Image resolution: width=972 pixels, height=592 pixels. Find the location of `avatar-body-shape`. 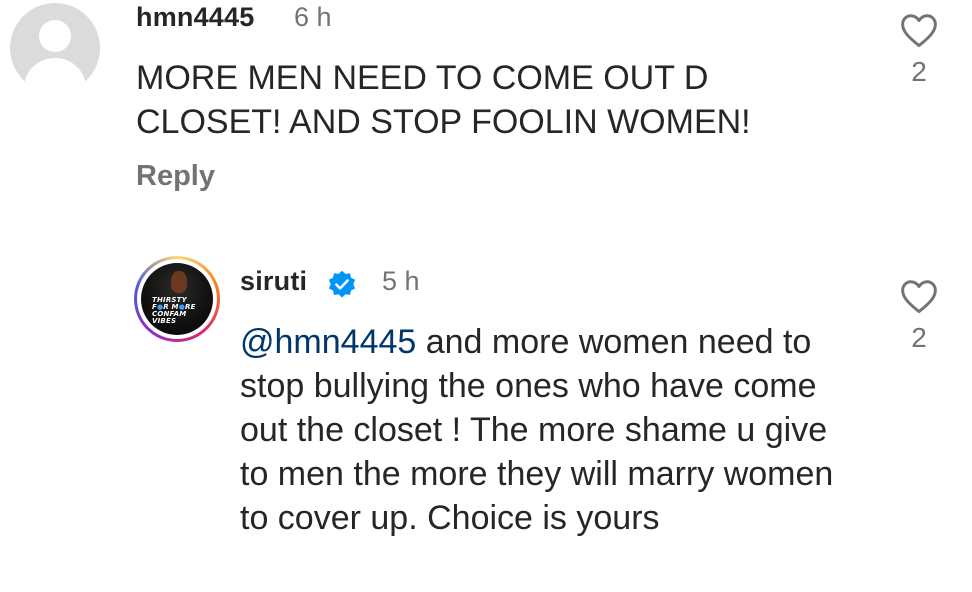

avatar-body-shape is located at coordinates (55, 75).